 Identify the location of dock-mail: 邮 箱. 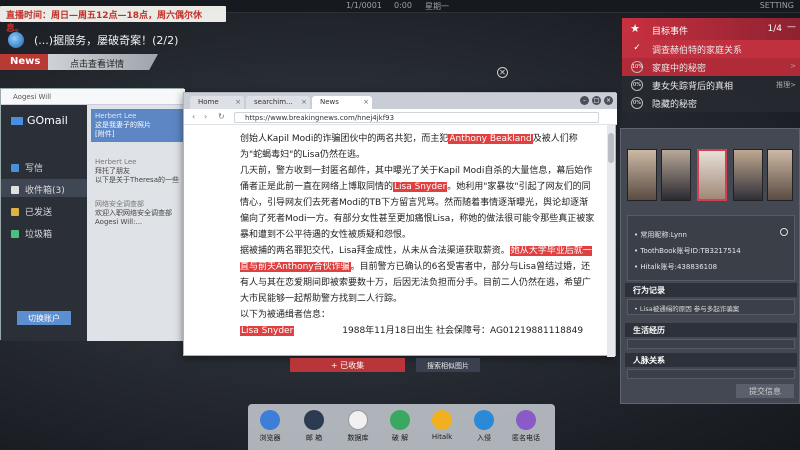
(314, 426).